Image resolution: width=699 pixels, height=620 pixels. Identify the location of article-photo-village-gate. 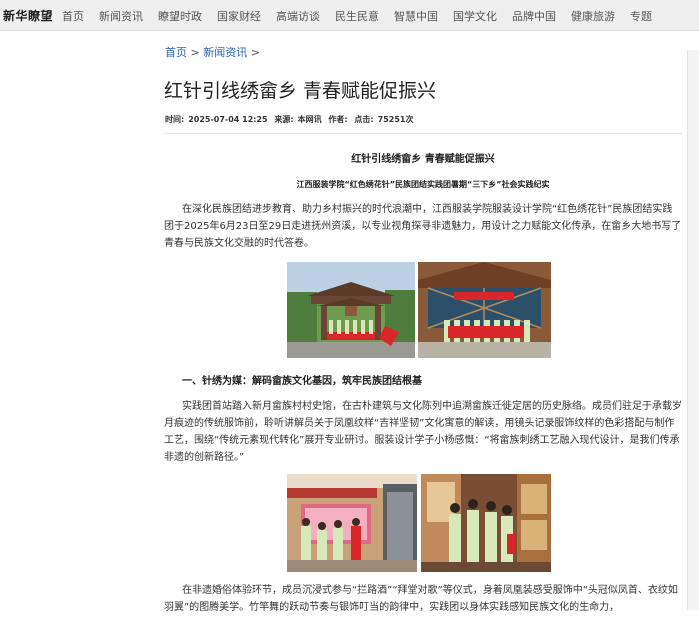
(351, 310).